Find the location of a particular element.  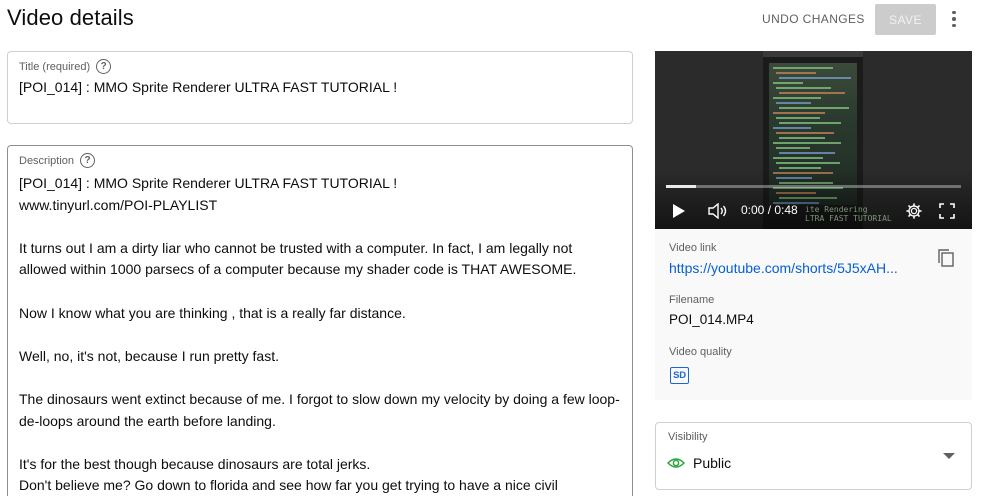

description-line: www.tinyurl.com/POI-PLAYLIST is located at coordinates (118, 204).